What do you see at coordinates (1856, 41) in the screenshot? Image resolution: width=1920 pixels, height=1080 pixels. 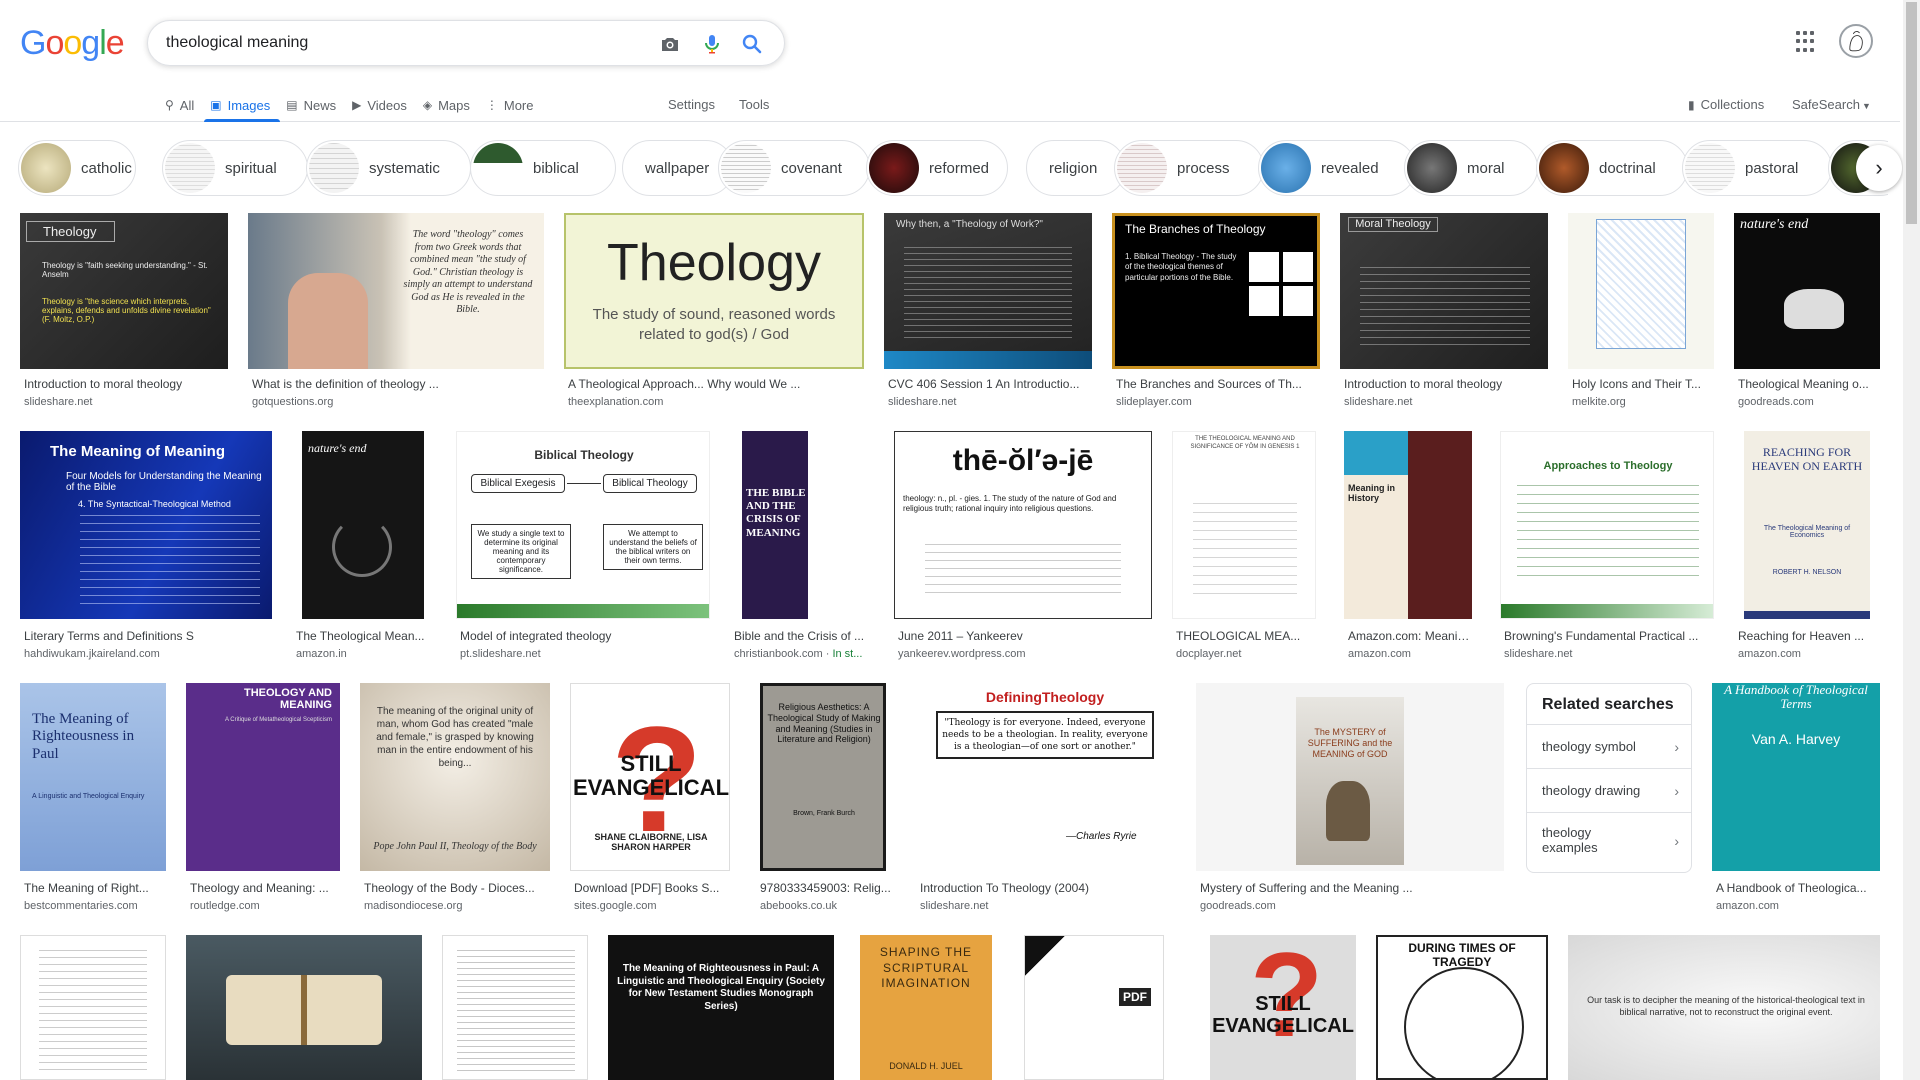 I see `avatar` at bounding box center [1856, 41].